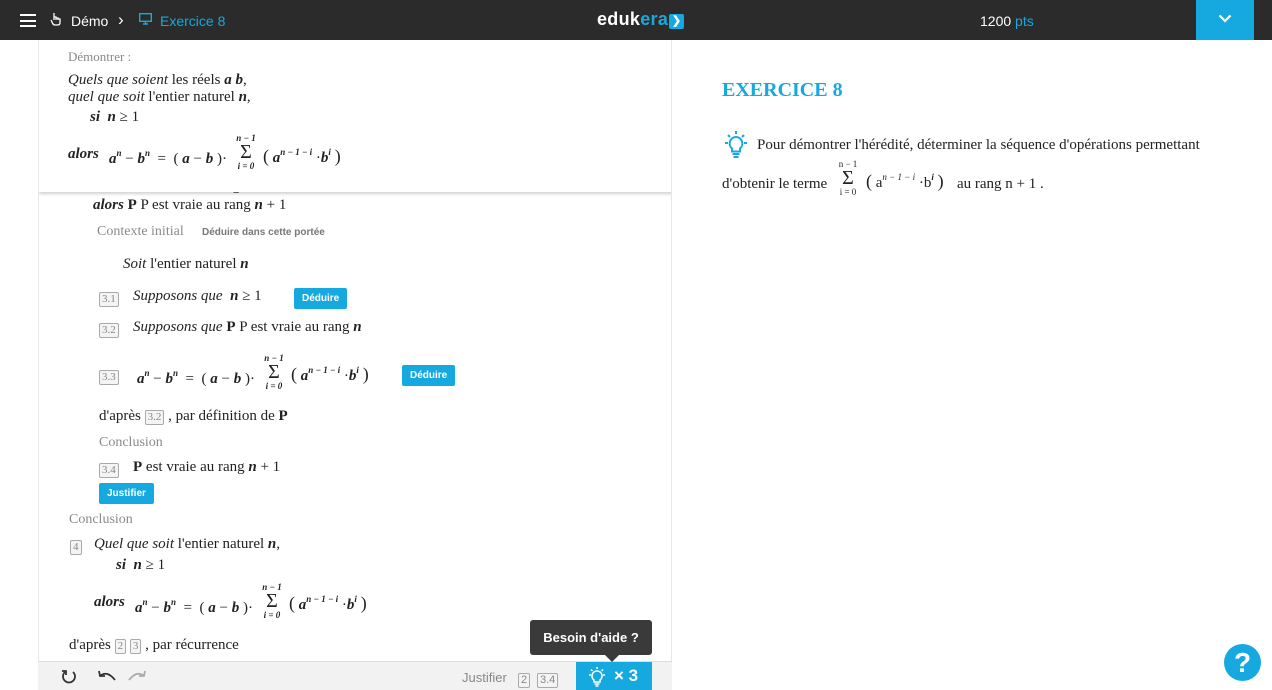 The height and width of the screenshot is (690, 1272). Describe the element at coordinates (654, 19) in the screenshot. I see `logo-part-2: era` at that location.